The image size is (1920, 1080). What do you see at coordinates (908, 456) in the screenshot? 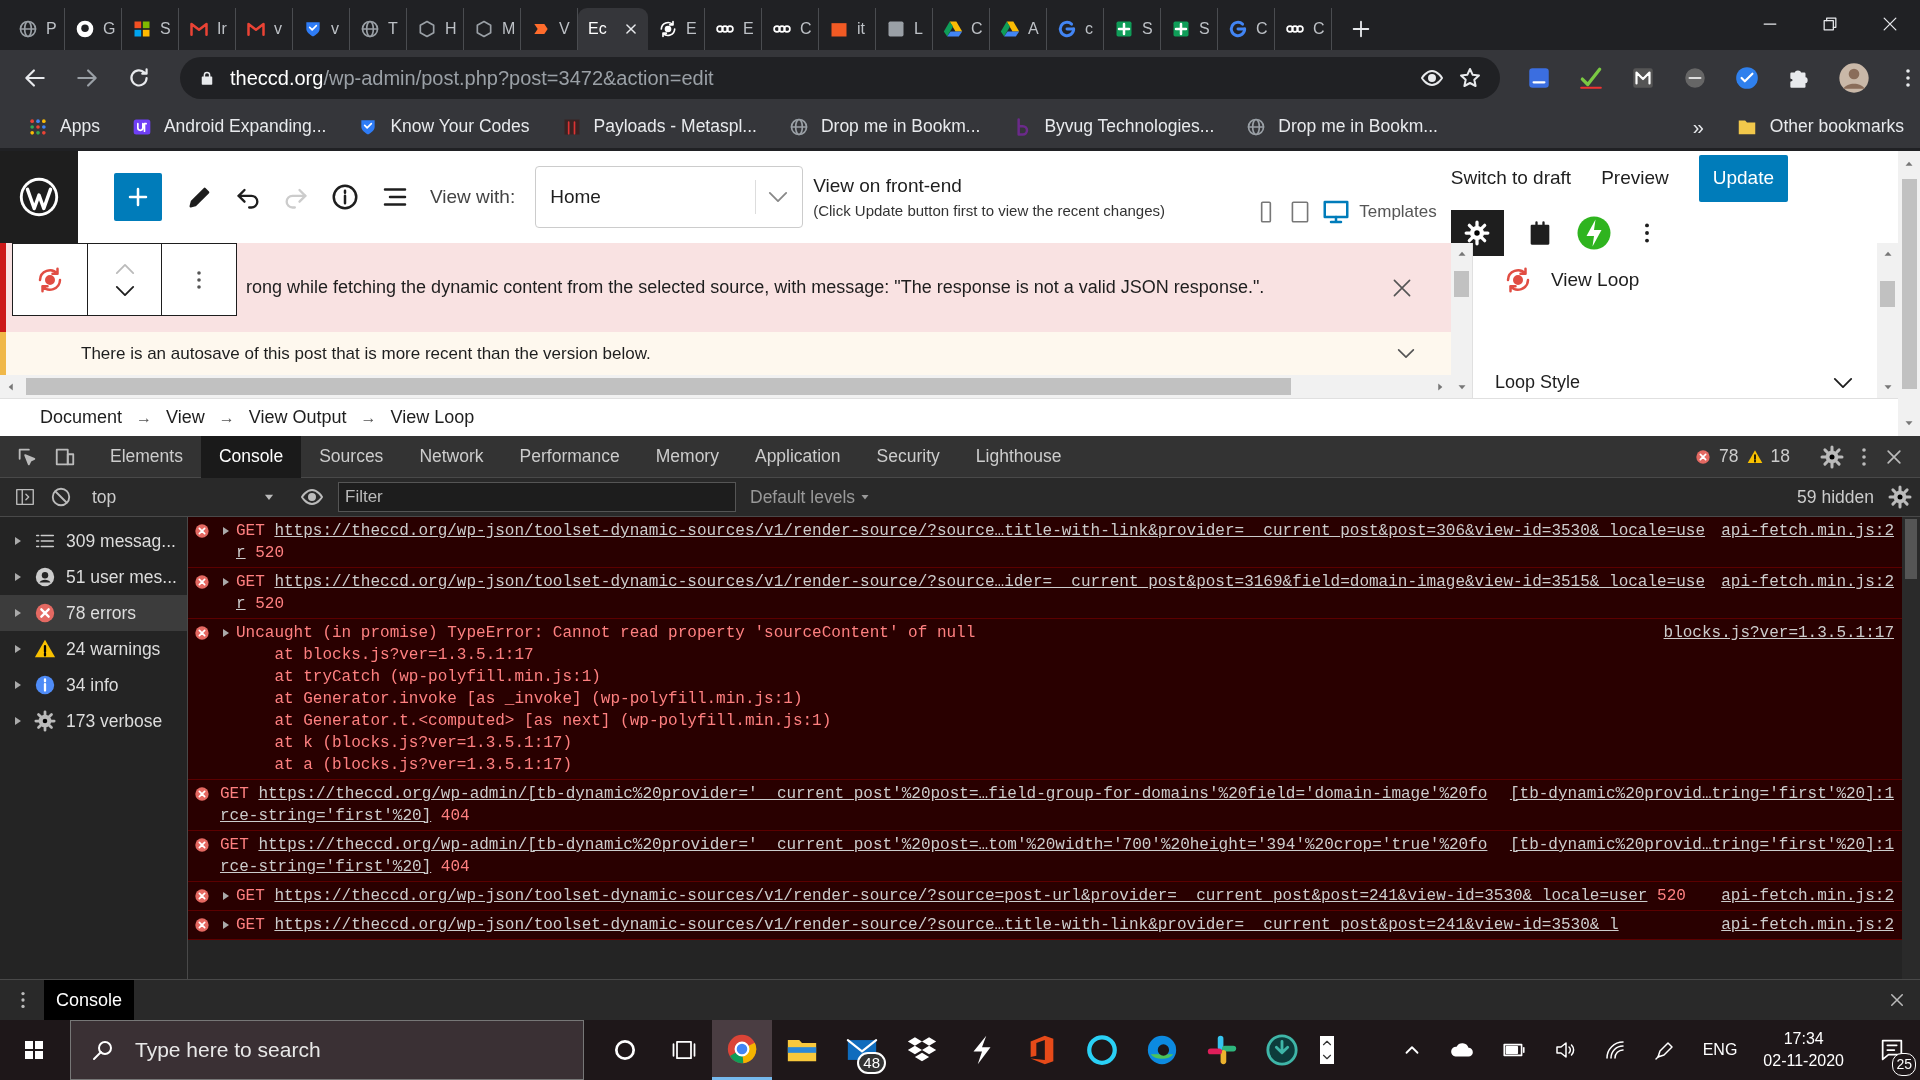
I see `devtools-tab: Security` at bounding box center [908, 456].